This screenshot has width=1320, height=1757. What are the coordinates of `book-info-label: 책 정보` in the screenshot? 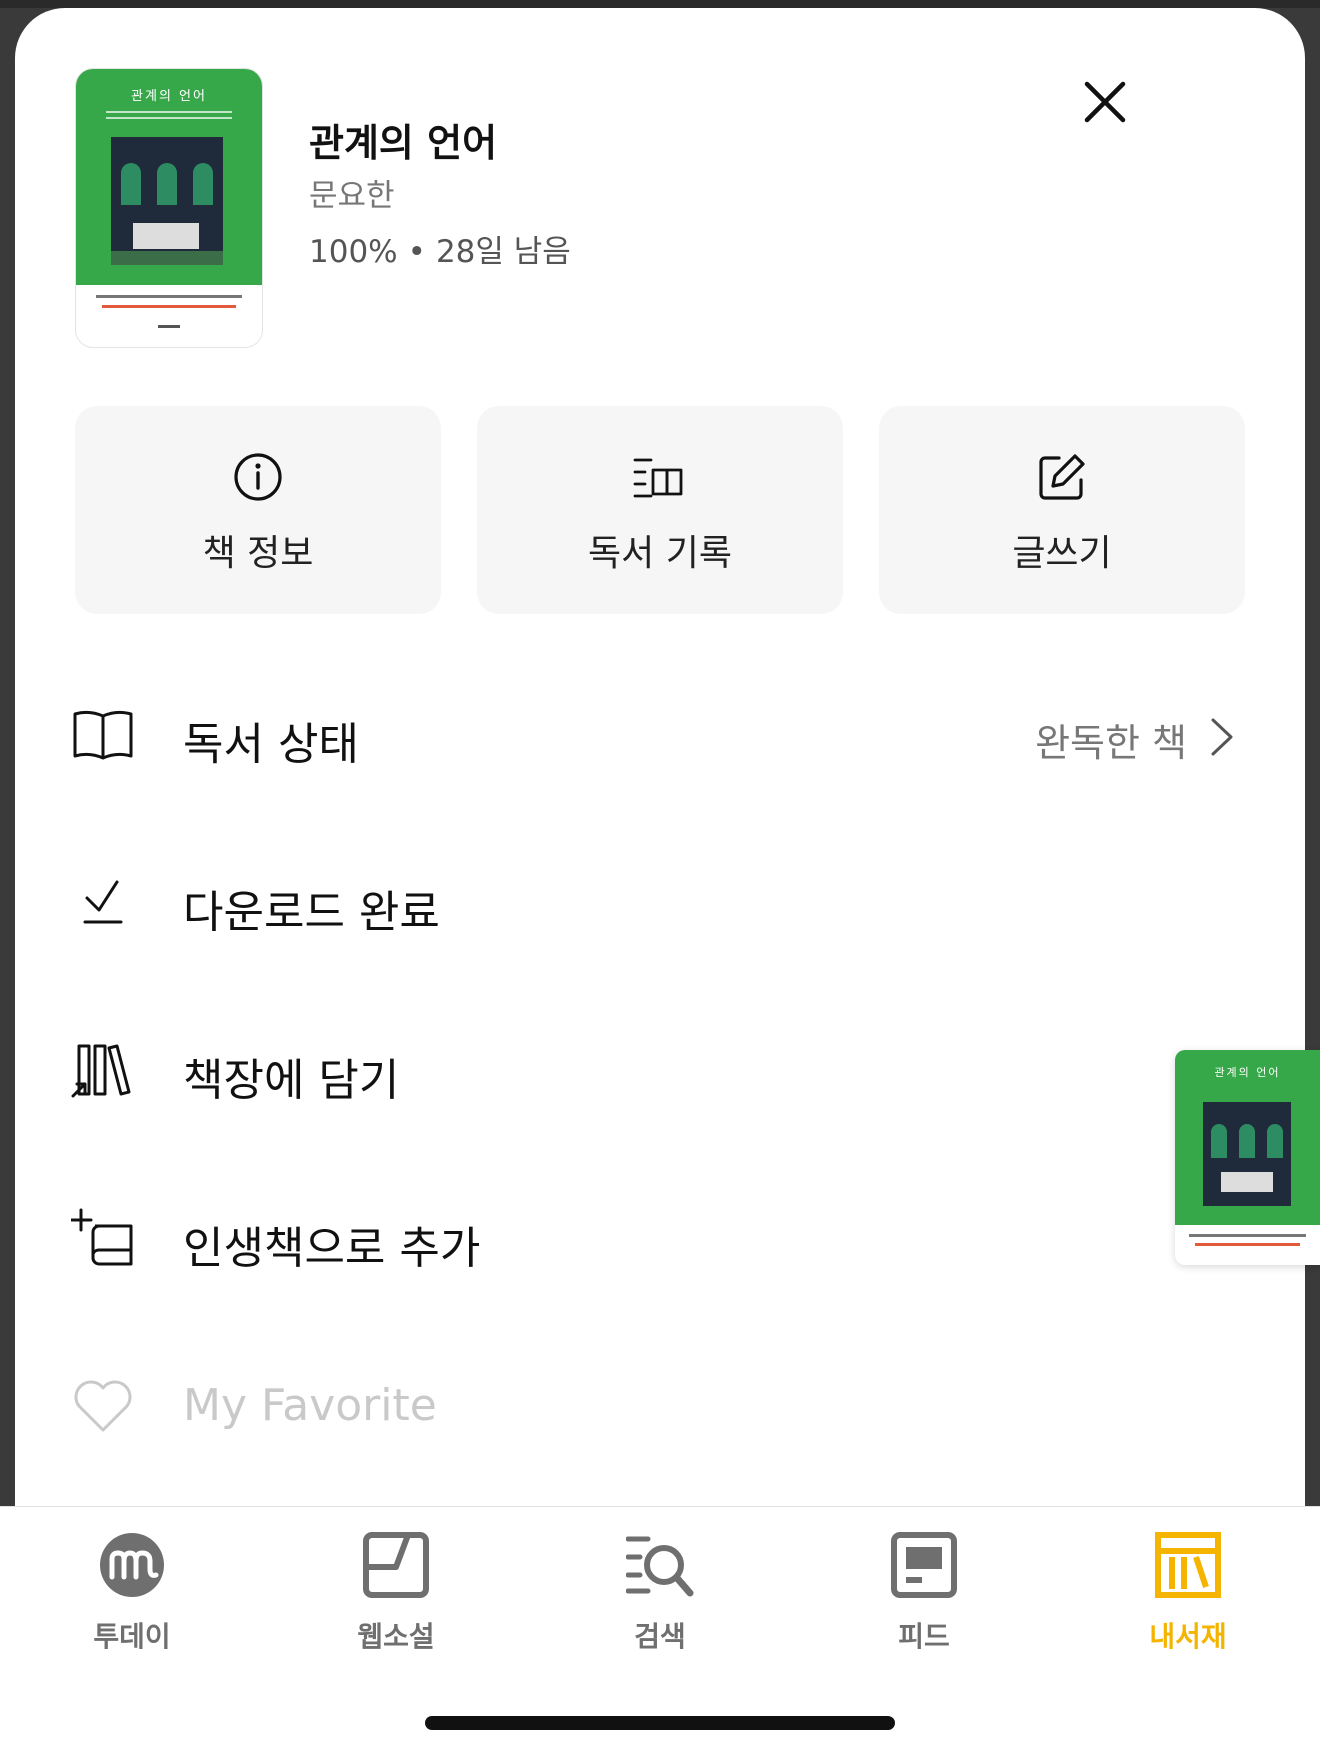 It's located at (258, 553).